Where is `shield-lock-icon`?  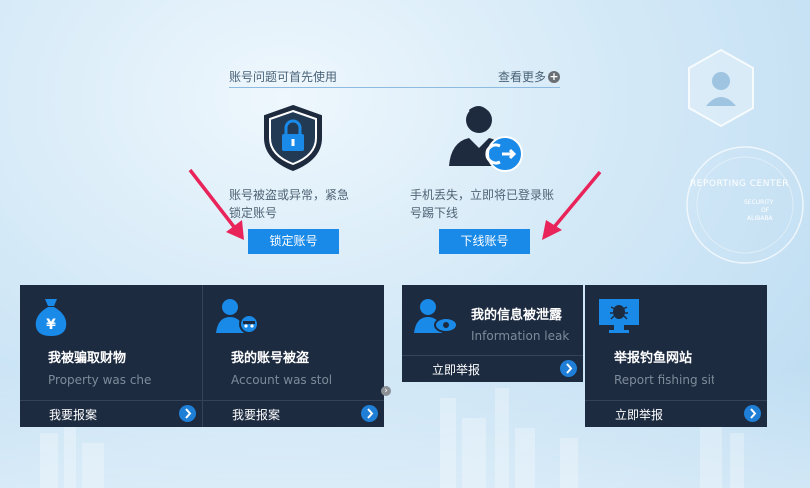 shield-lock-icon is located at coordinates (293, 138).